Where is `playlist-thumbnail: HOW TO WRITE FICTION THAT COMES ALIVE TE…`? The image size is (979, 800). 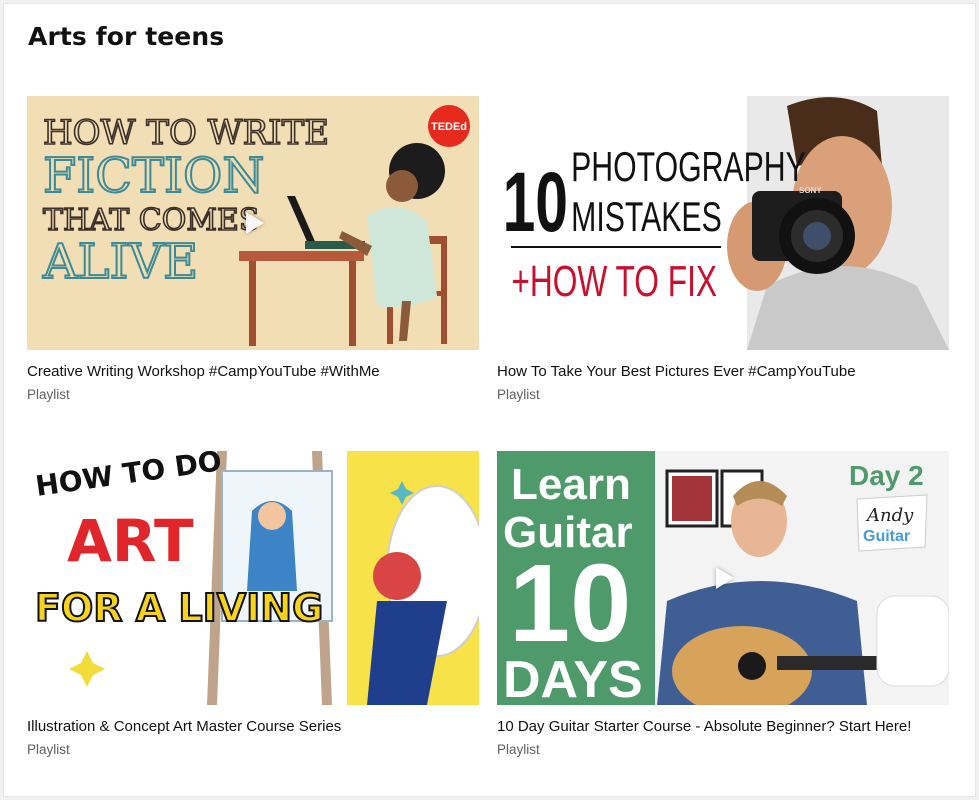
playlist-thumbnail: HOW TO WRITE FICTION THAT COMES ALIVE TE… is located at coordinates (253, 223).